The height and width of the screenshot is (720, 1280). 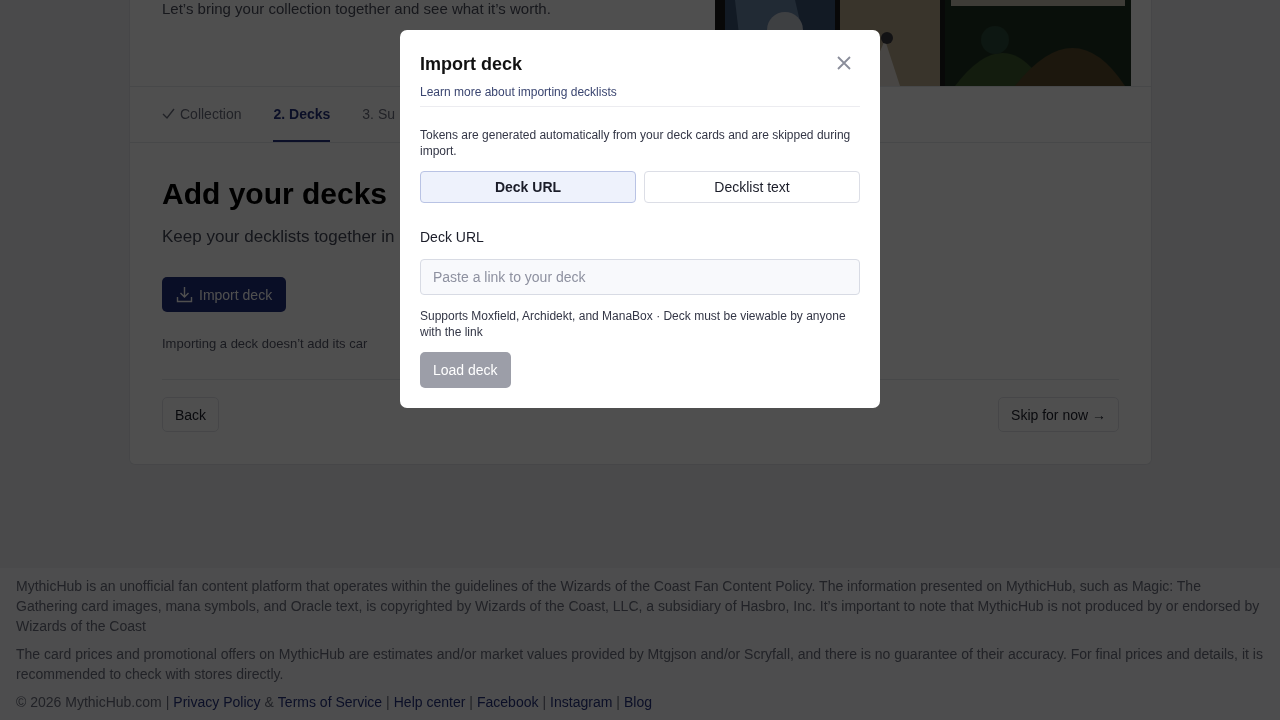 What do you see at coordinates (184, 294) in the screenshot?
I see `download-icon` at bounding box center [184, 294].